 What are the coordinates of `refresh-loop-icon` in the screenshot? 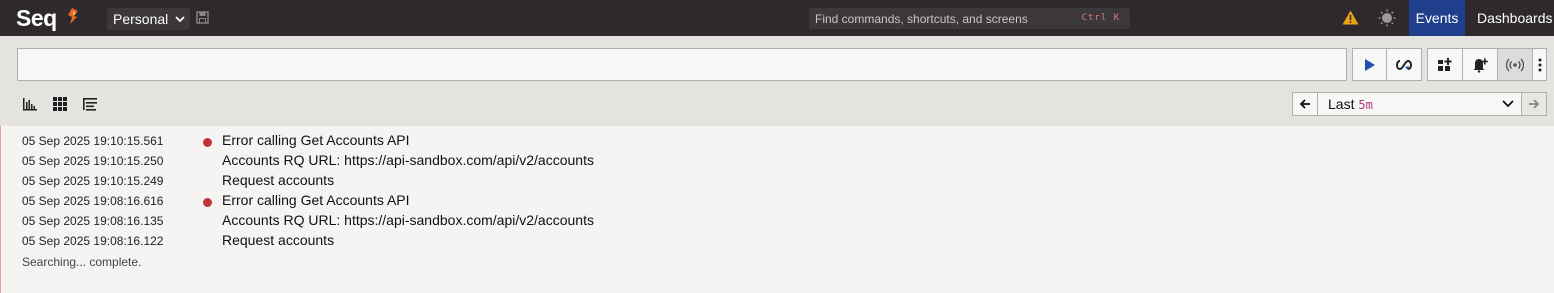 It's located at (1404, 64).